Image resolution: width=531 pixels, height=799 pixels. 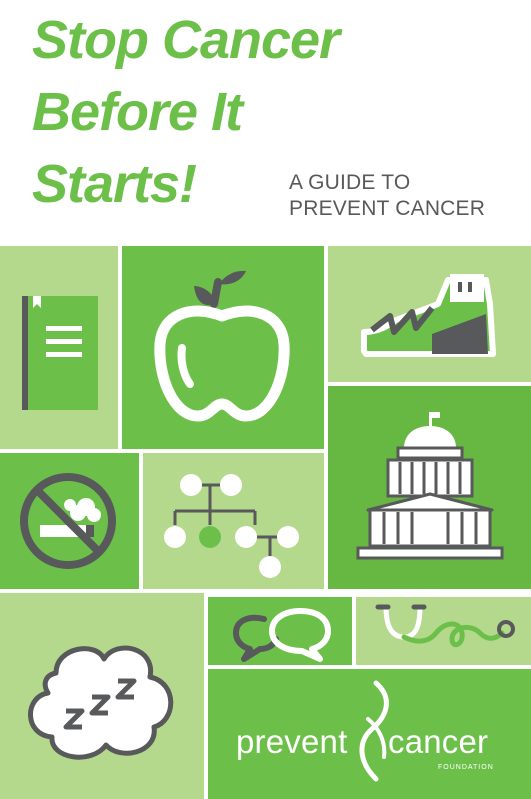 I want to click on family-tree-icon, so click(x=231, y=526).